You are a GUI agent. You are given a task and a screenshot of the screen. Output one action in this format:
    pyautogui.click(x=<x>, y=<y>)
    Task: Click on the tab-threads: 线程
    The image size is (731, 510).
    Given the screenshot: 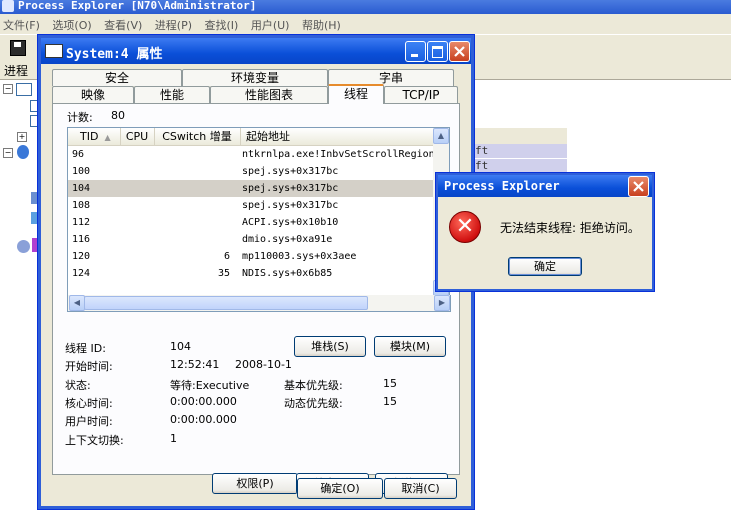 What is the action you would take?
    pyautogui.click(x=356, y=94)
    